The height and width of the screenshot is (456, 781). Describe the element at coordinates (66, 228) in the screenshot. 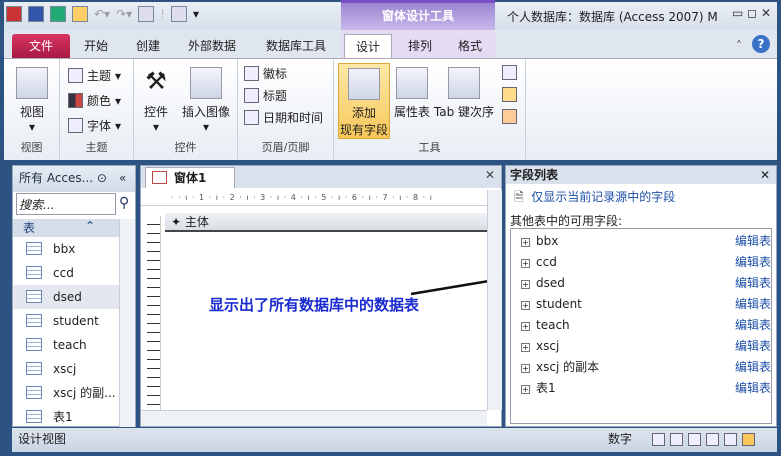

I see `nav-group-header: 表 ⌃` at that location.